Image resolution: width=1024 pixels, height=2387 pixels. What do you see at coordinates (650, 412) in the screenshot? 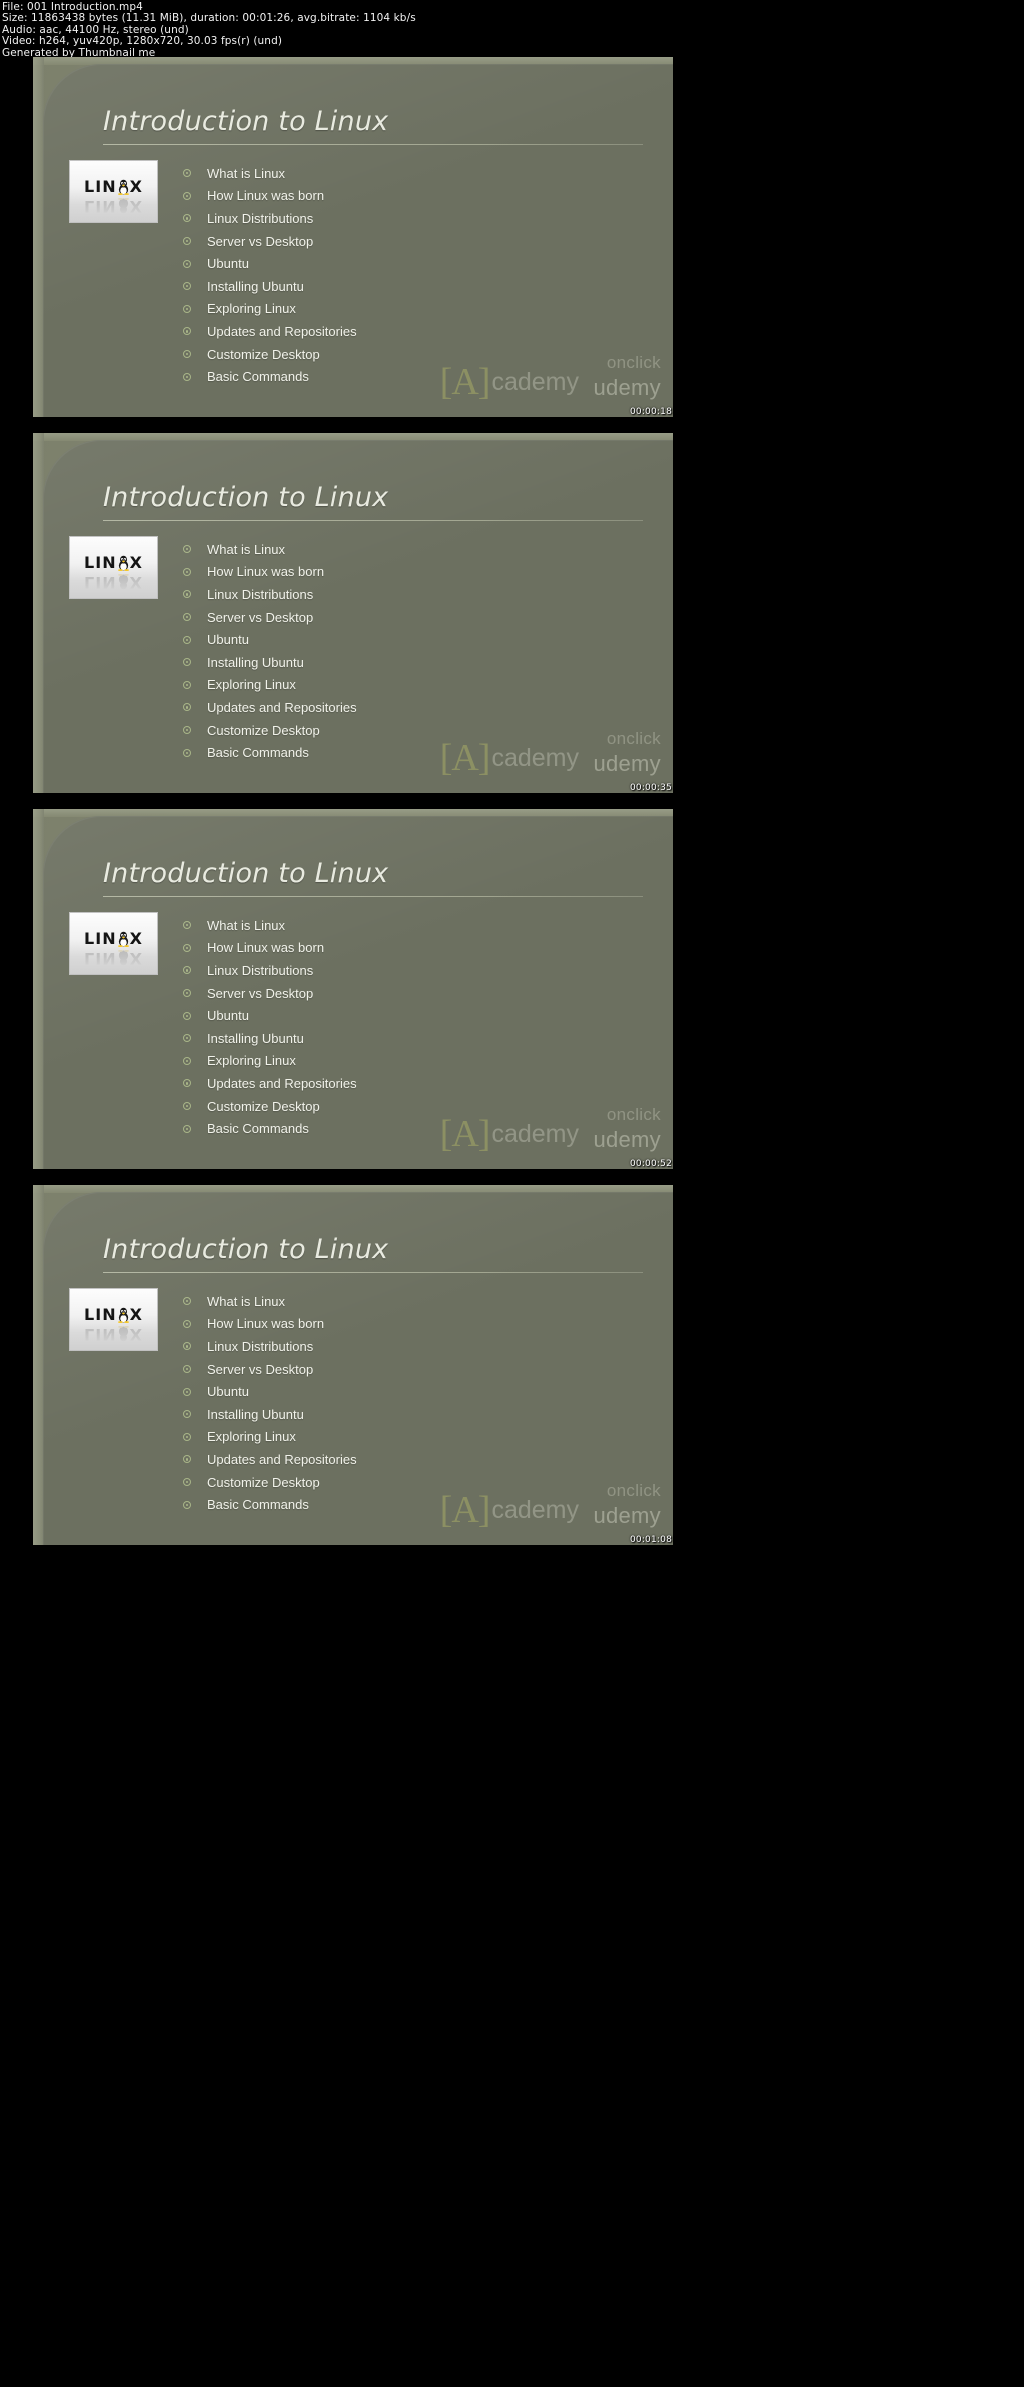
I see `thumbnail-timestamp: 00:00:18` at bounding box center [650, 412].